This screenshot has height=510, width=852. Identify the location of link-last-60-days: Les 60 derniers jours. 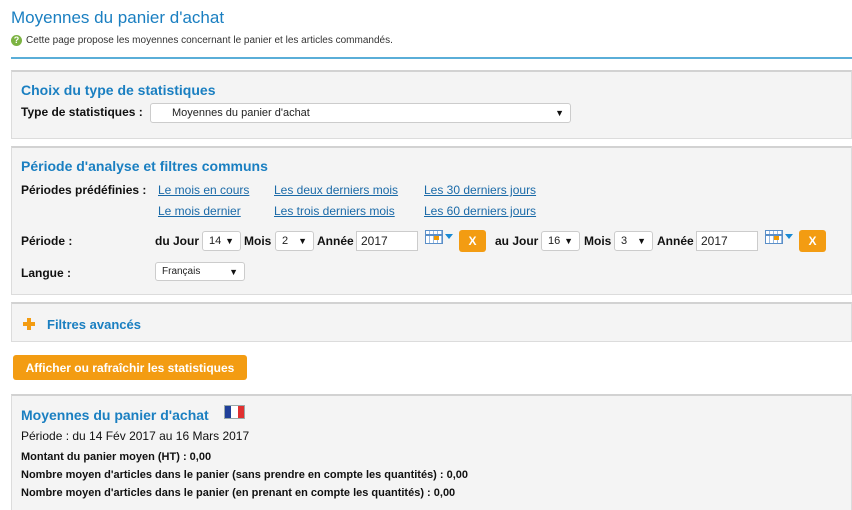
(480, 211).